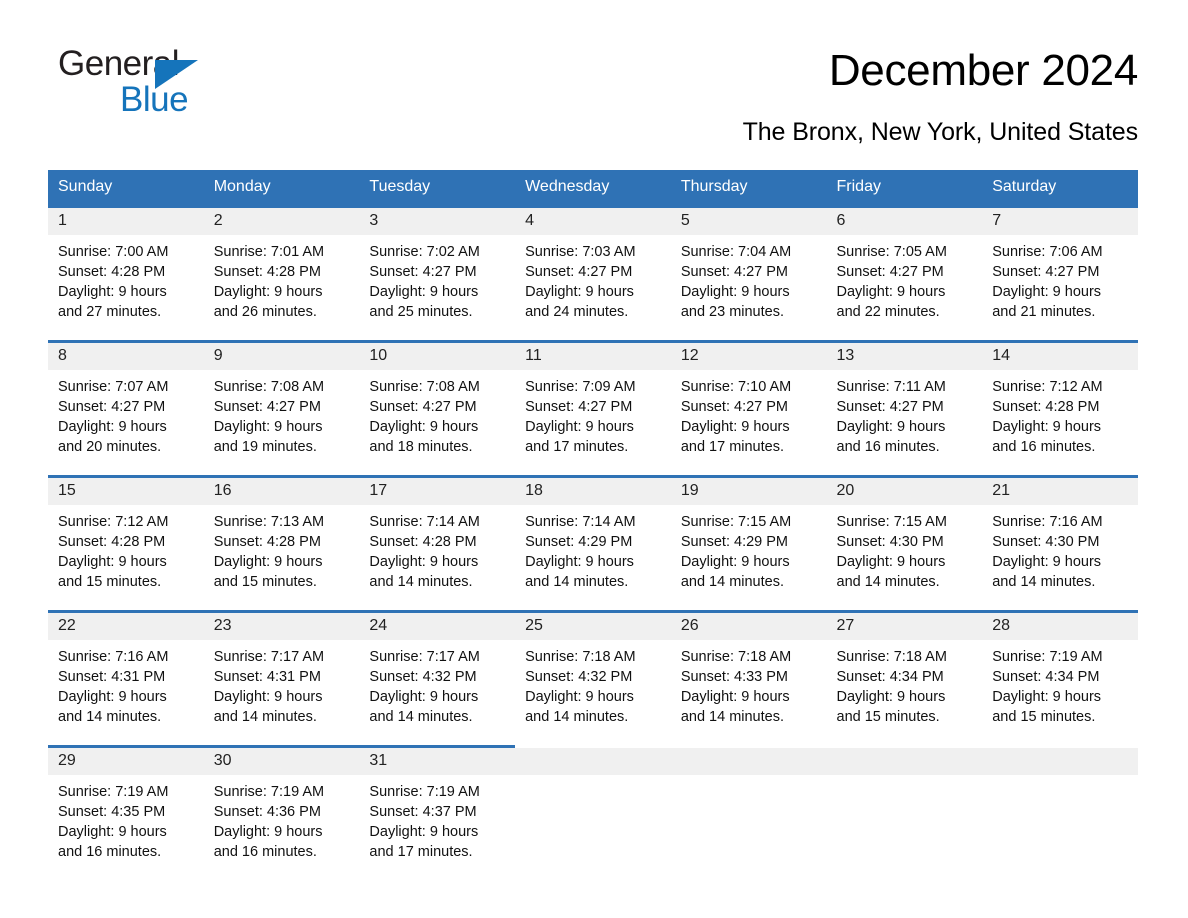  What do you see at coordinates (126, 627) in the screenshot?
I see `day-number: 22` at bounding box center [126, 627].